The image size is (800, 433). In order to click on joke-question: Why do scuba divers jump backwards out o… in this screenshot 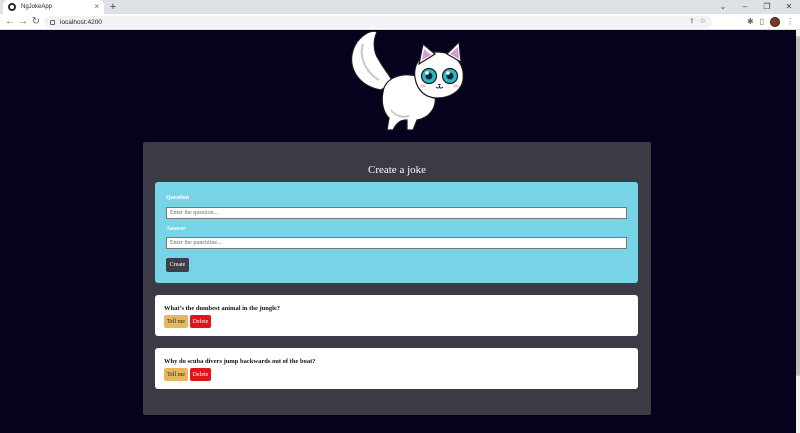, I will do `click(240, 361)`.